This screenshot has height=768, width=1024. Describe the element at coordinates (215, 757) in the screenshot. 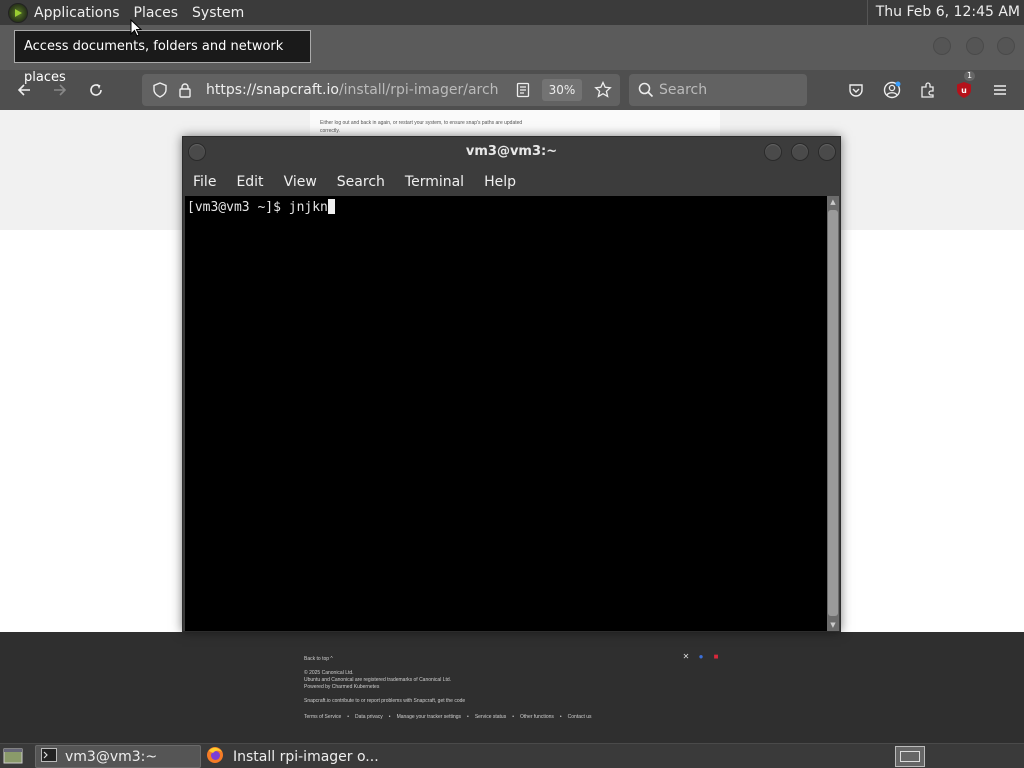

I see `firefox-icon` at that location.